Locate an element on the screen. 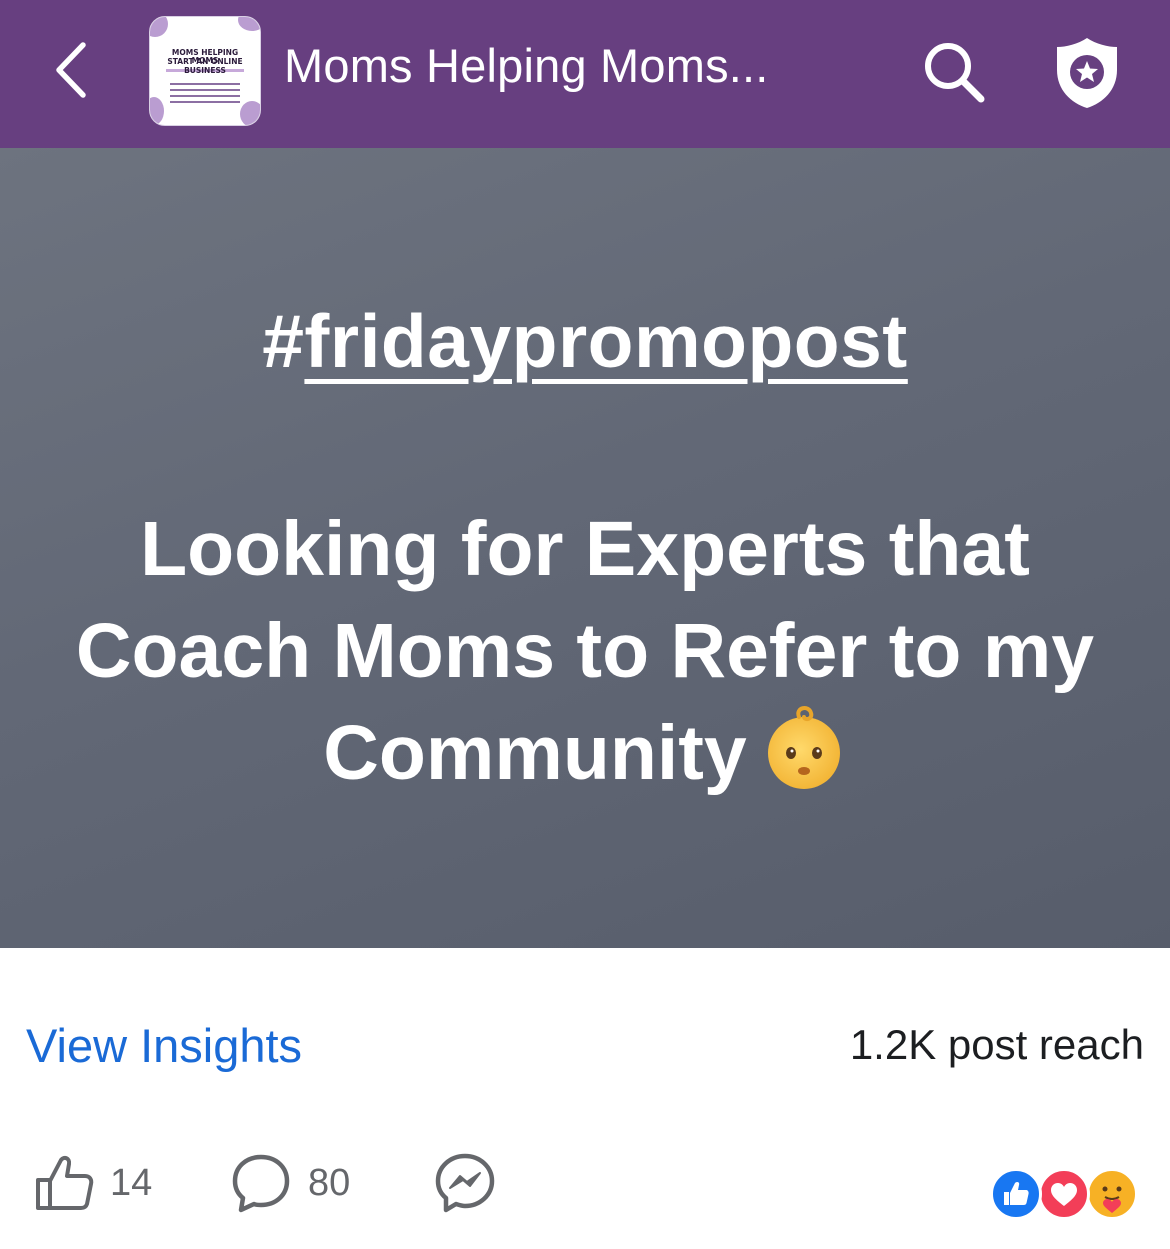 Image resolution: width=1170 pixels, height=1249 pixels. thumbnail-text-line2: START AN ONLINE is located at coordinates (205, 61).